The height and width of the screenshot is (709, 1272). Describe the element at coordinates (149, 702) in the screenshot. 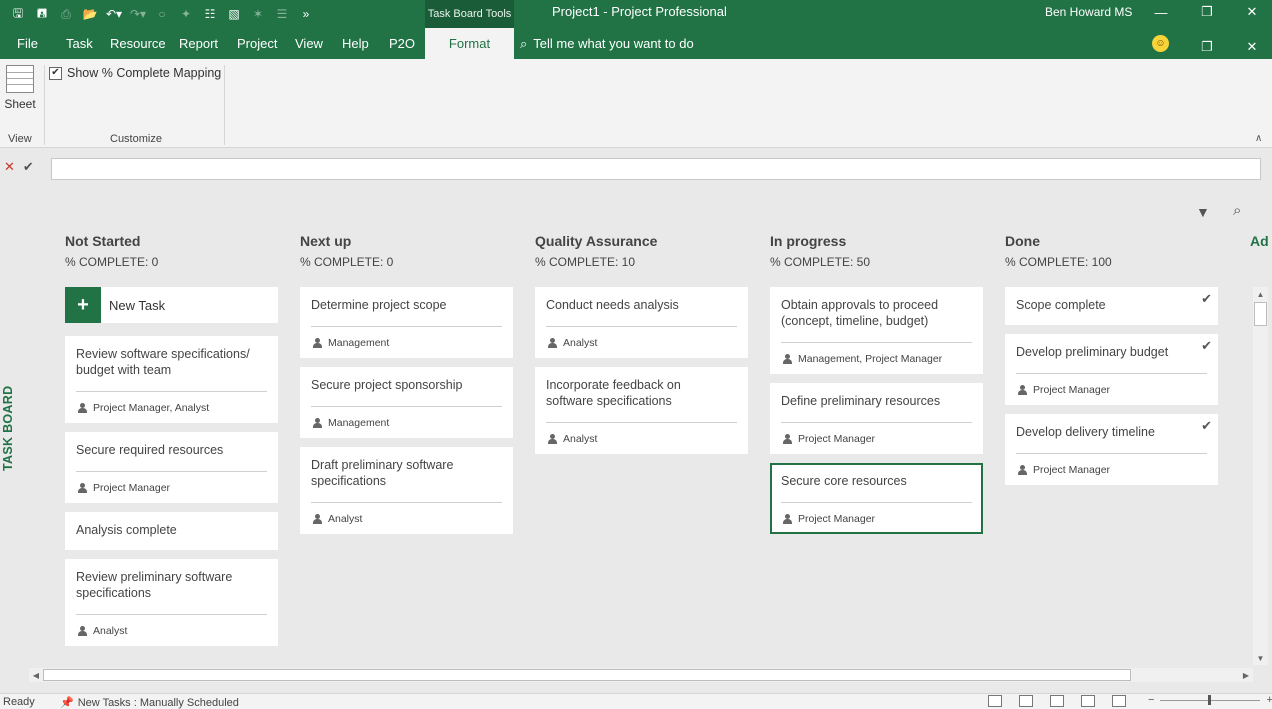

I see `new-tasks-mode: 📌 New Tasks : Manually Scheduled` at that location.